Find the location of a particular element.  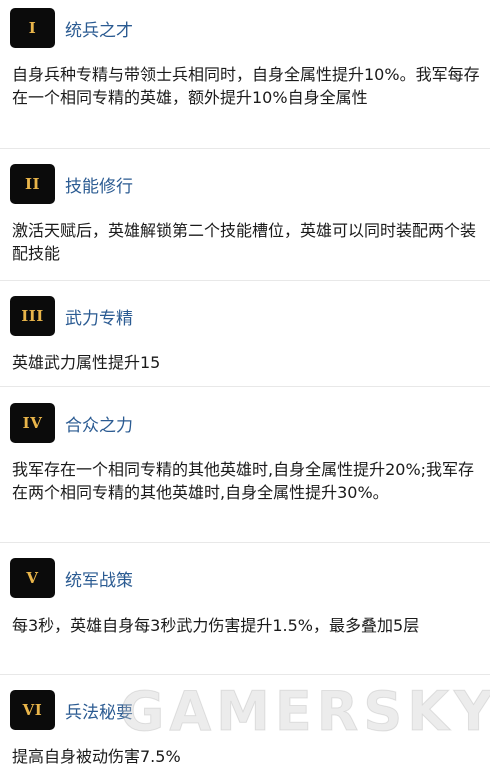

talent-header-4: IV 合众之力 is located at coordinates (71, 423).